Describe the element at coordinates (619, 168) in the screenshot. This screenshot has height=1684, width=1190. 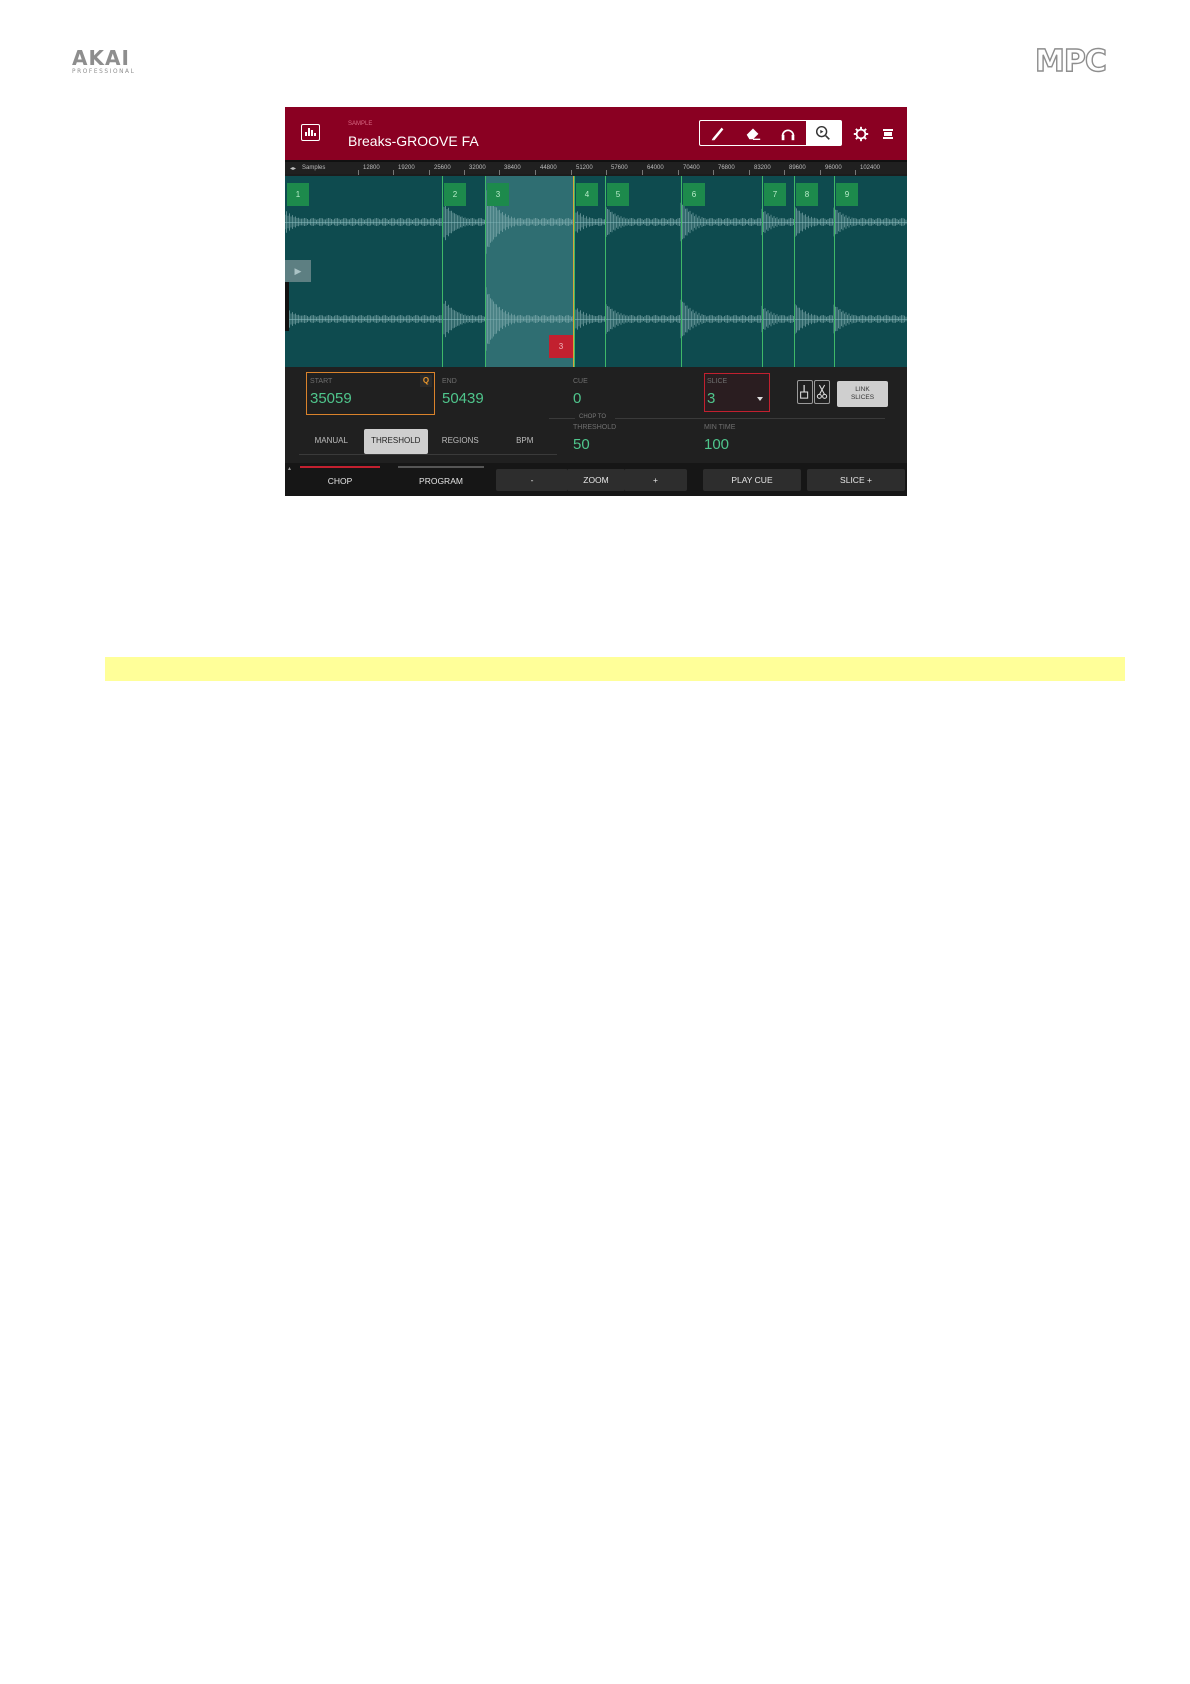
I see `ruler-tick-label: 57600` at that location.